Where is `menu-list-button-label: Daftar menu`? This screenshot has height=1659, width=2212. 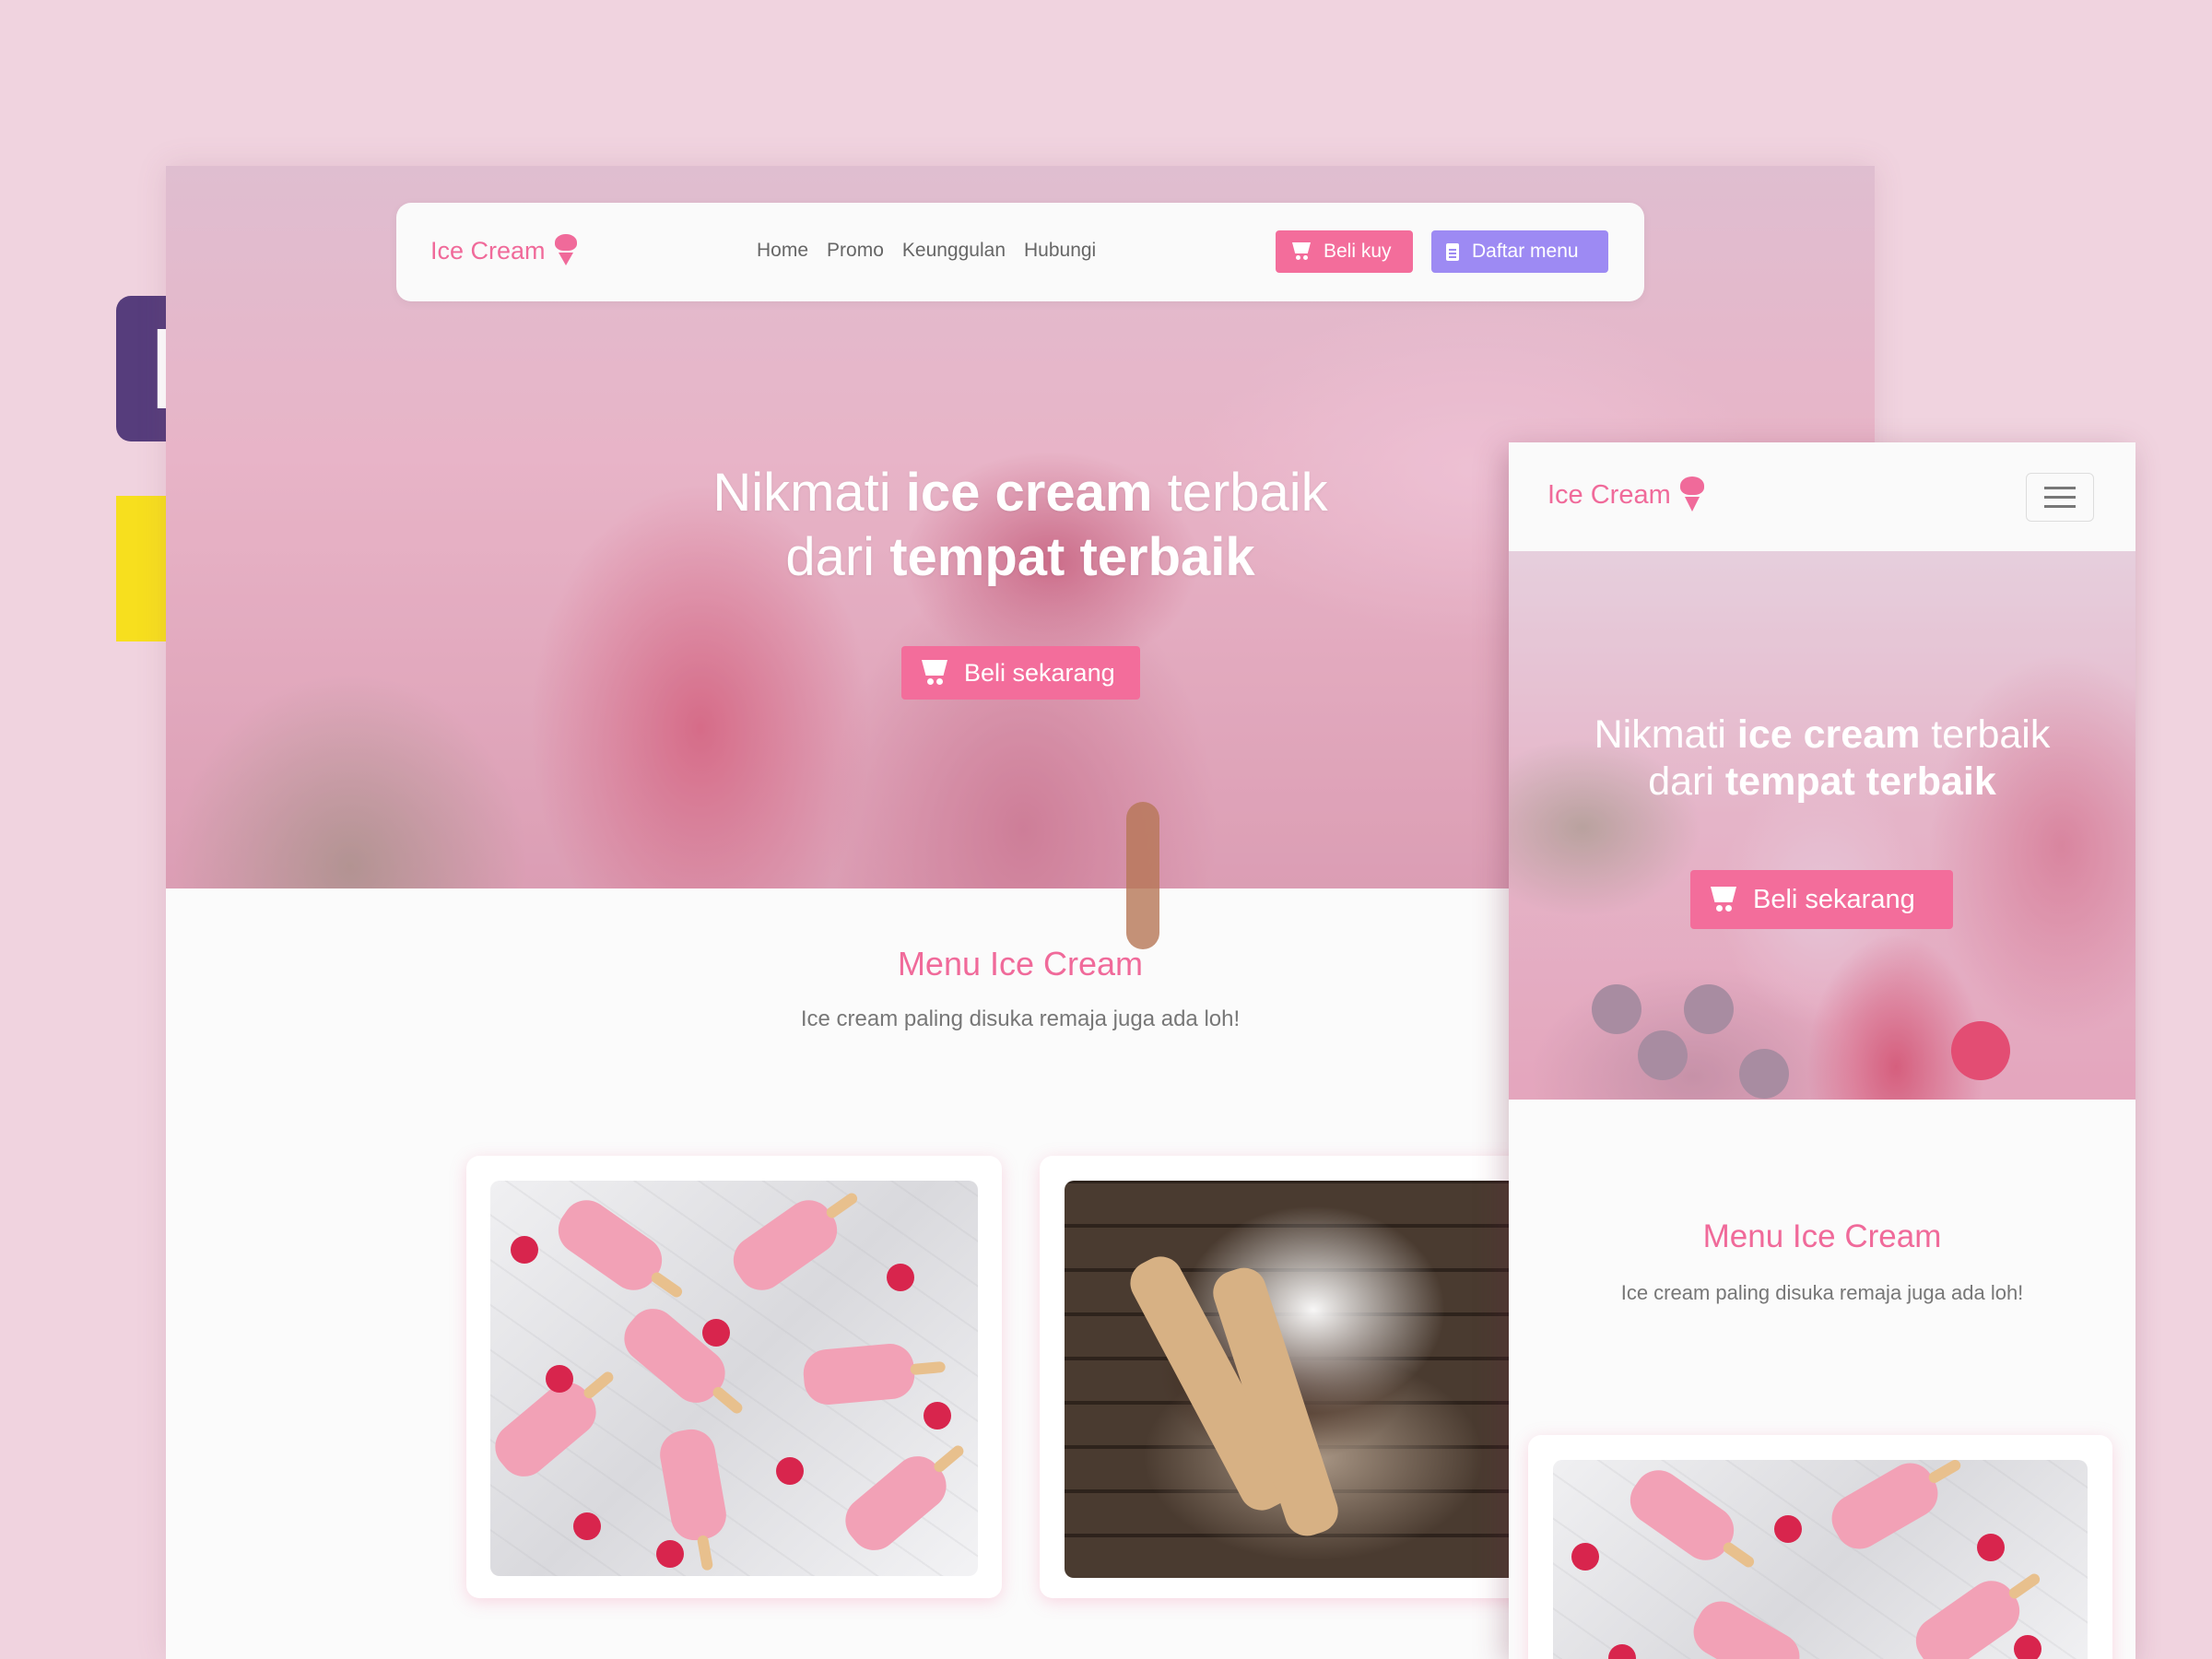
menu-list-button-label: Daftar menu is located at coordinates (1525, 251).